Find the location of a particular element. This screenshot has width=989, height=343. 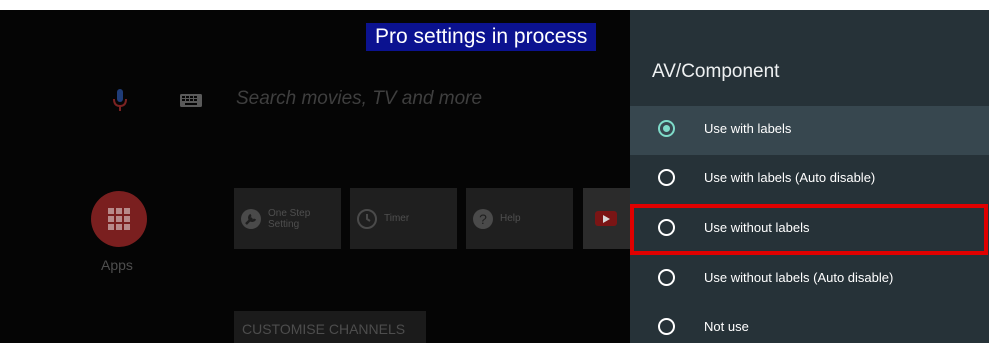

tile-label-text: Help is located at coordinates (510, 218).